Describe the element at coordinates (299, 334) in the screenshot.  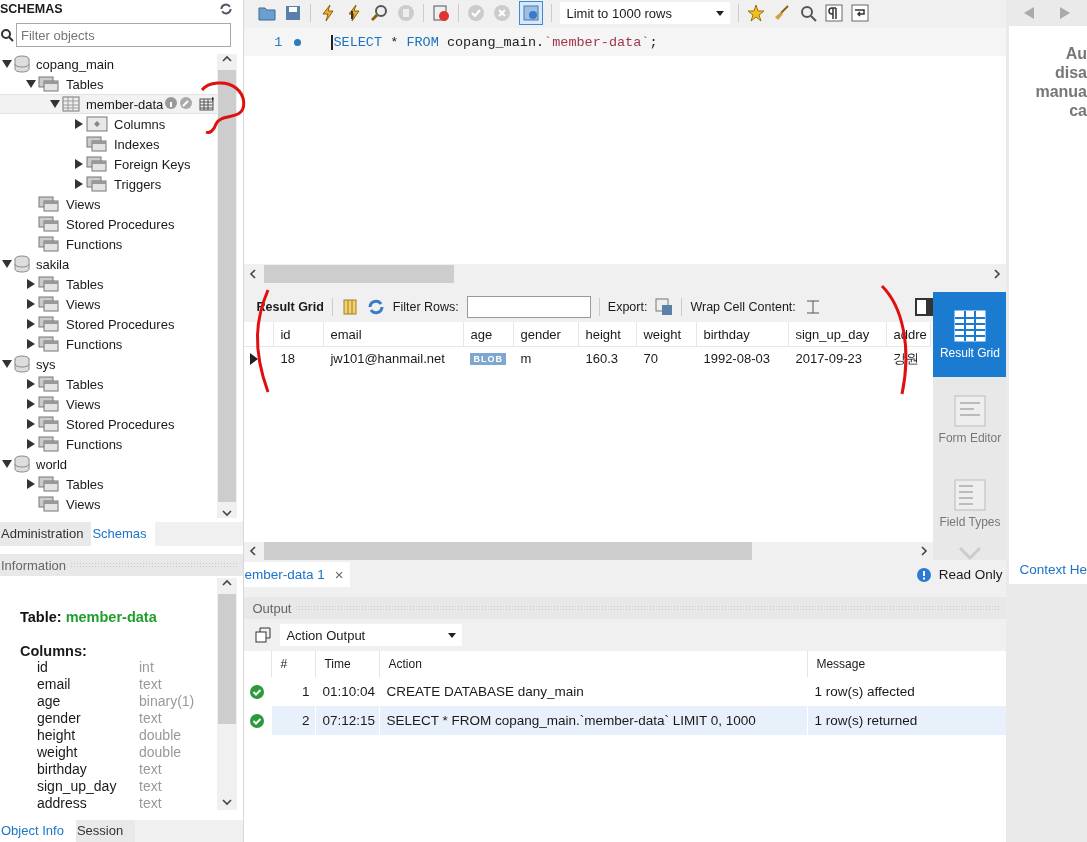
I see `column-header: id` at that location.